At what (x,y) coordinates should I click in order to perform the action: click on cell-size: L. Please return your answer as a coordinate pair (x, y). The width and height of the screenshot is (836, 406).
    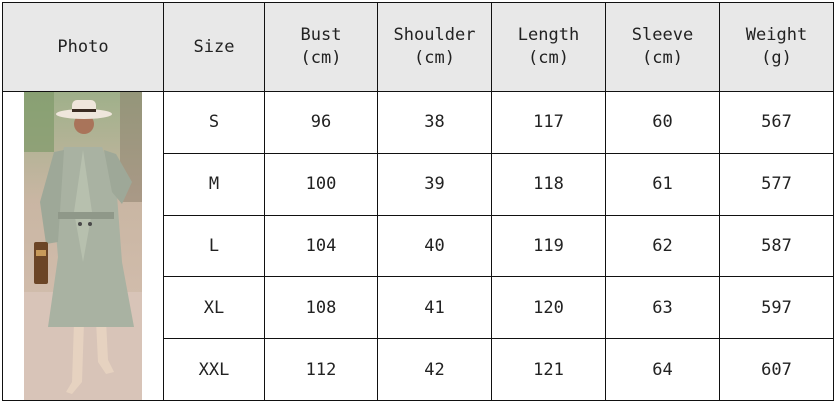
    Looking at the image, I should click on (214, 246).